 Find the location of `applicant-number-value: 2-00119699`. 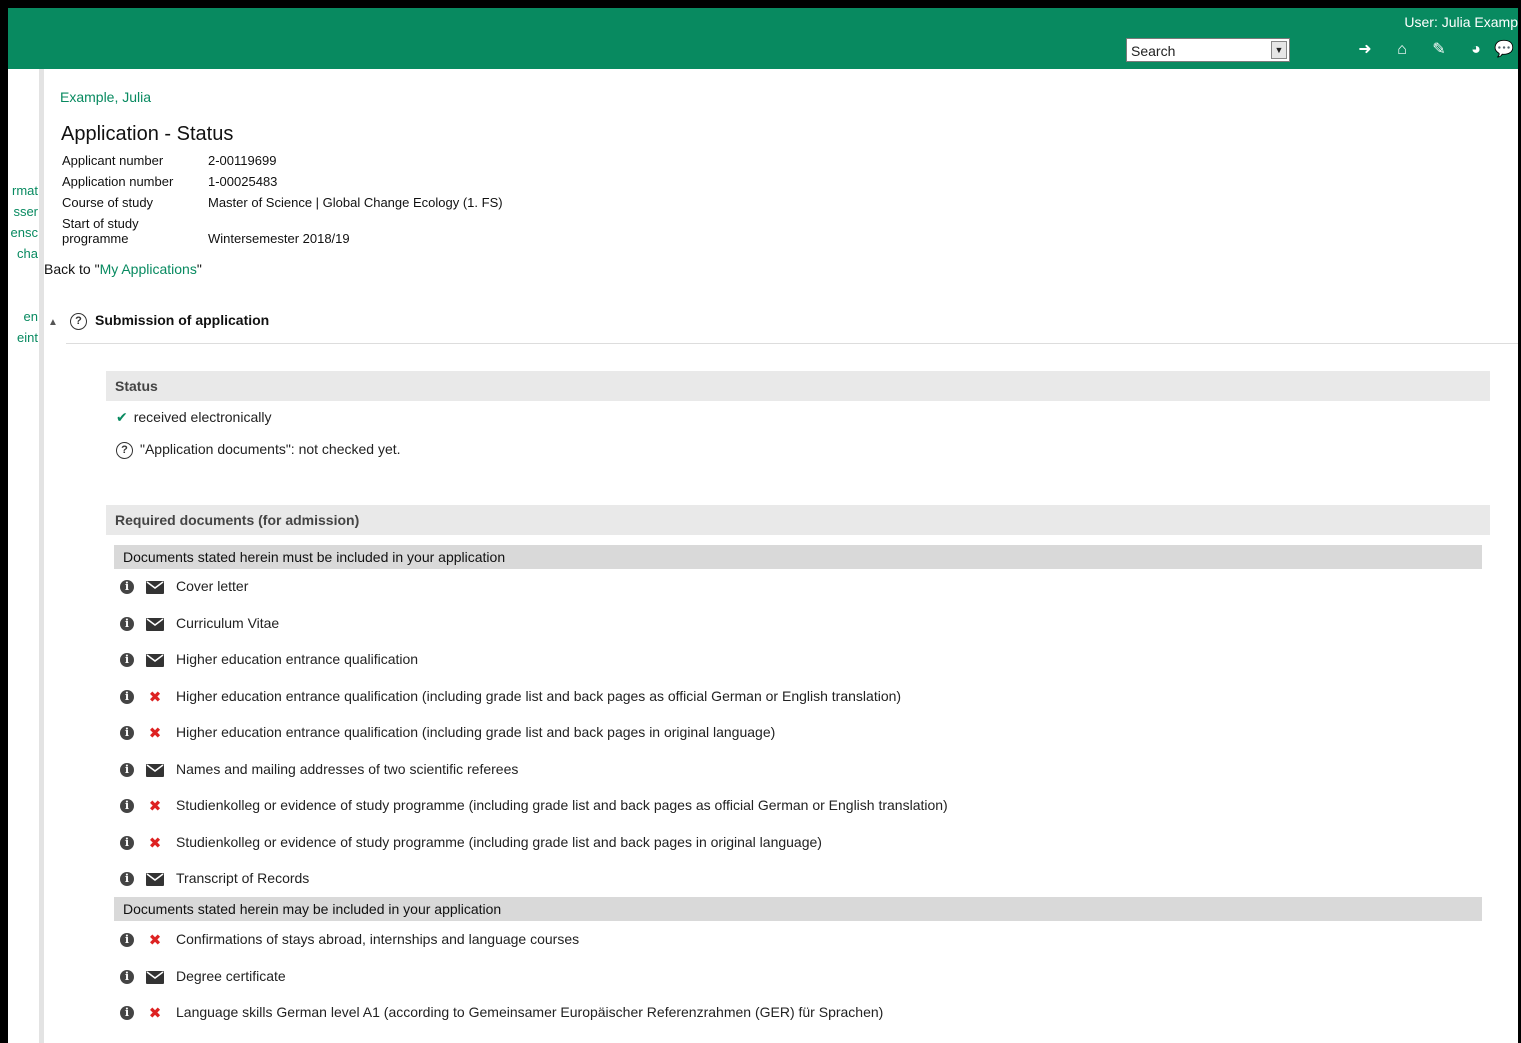

applicant-number-value: 2-00119699 is located at coordinates (242, 160).